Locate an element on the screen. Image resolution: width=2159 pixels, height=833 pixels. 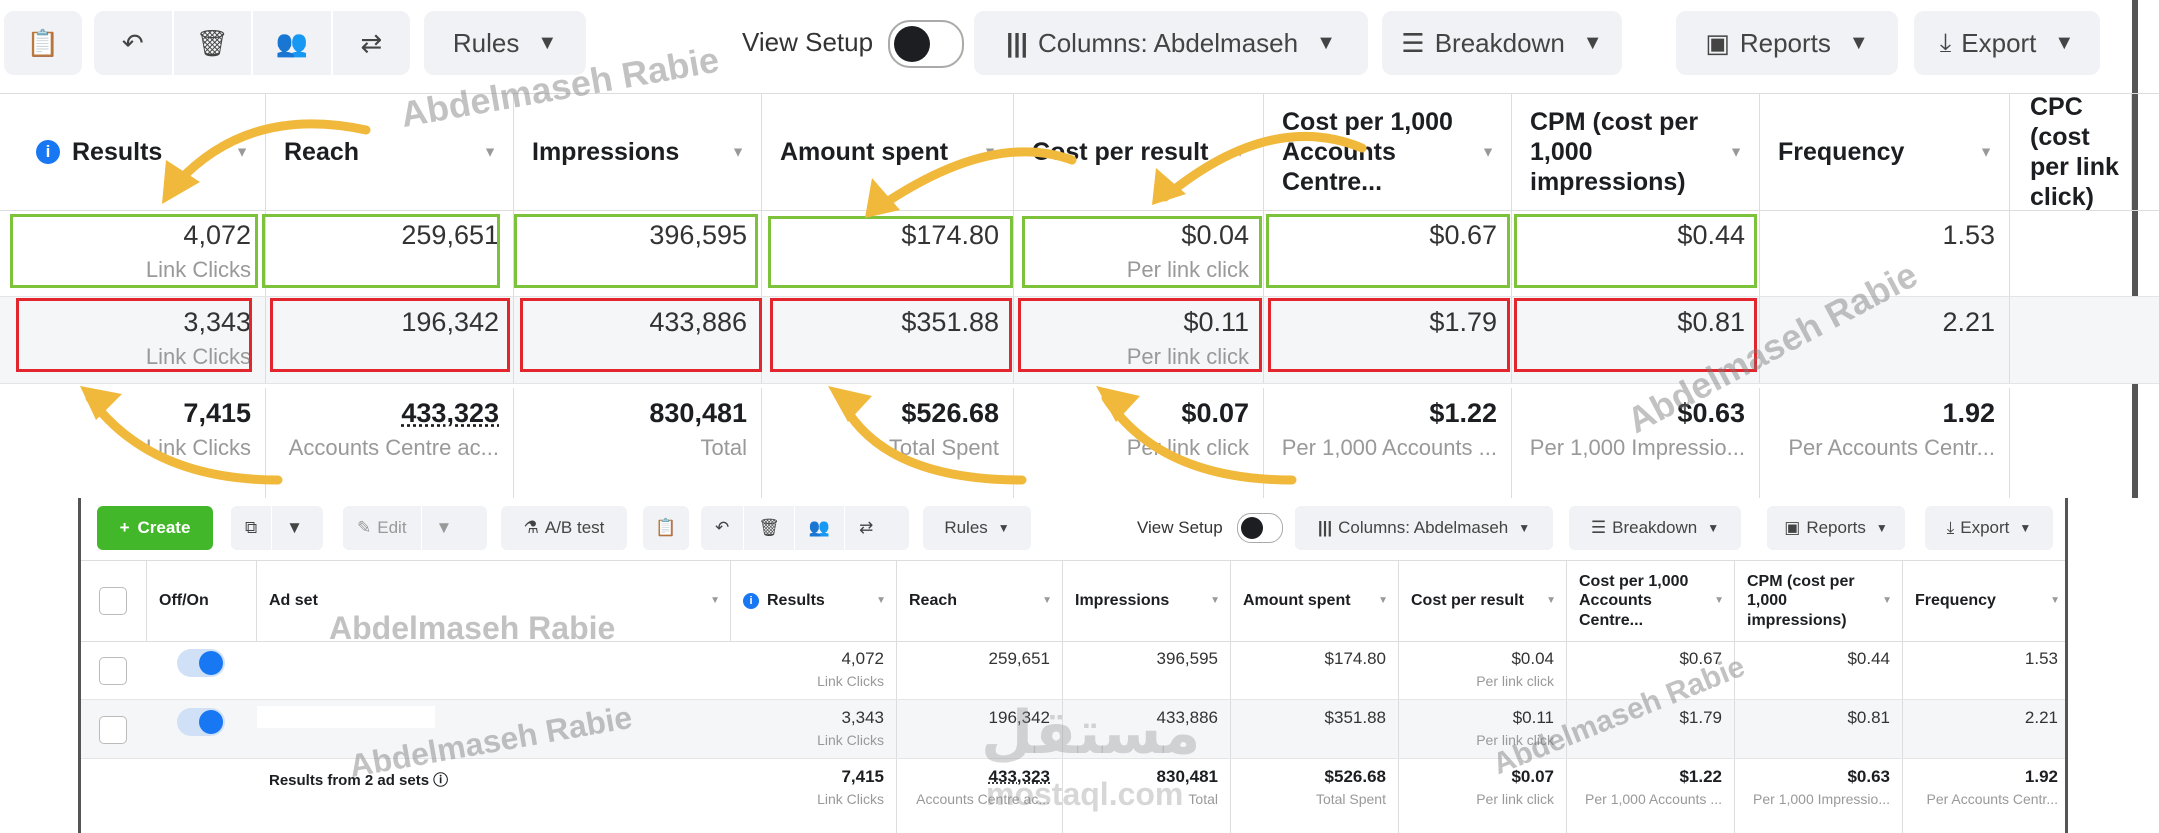
duplicate-button: ⧉ is located at coordinates (252, 528).